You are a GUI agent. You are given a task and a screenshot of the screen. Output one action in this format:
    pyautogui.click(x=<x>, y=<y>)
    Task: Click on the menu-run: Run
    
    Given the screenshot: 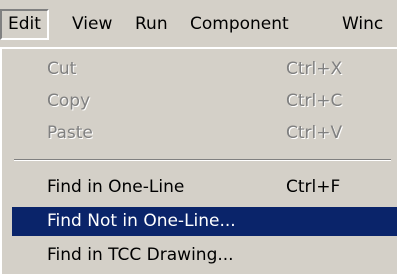 What is the action you would take?
    pyautogui.click(x=151, y=24)
    